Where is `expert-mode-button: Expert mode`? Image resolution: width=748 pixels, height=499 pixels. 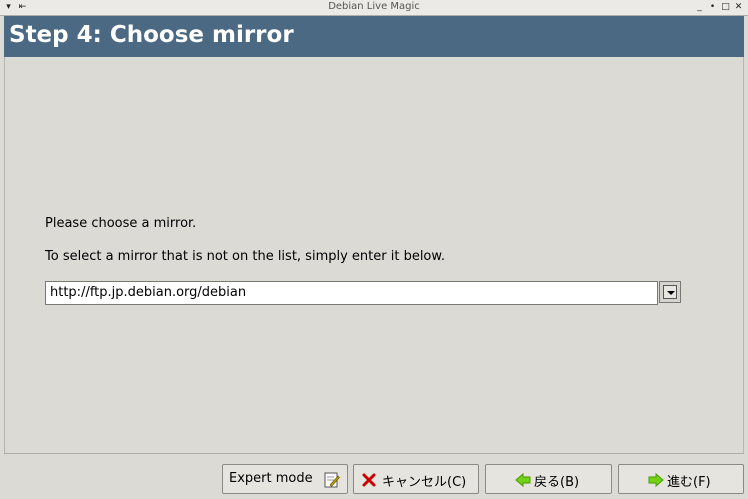
expert-mode-button: Expert mode is located at coordinates (285, 479).